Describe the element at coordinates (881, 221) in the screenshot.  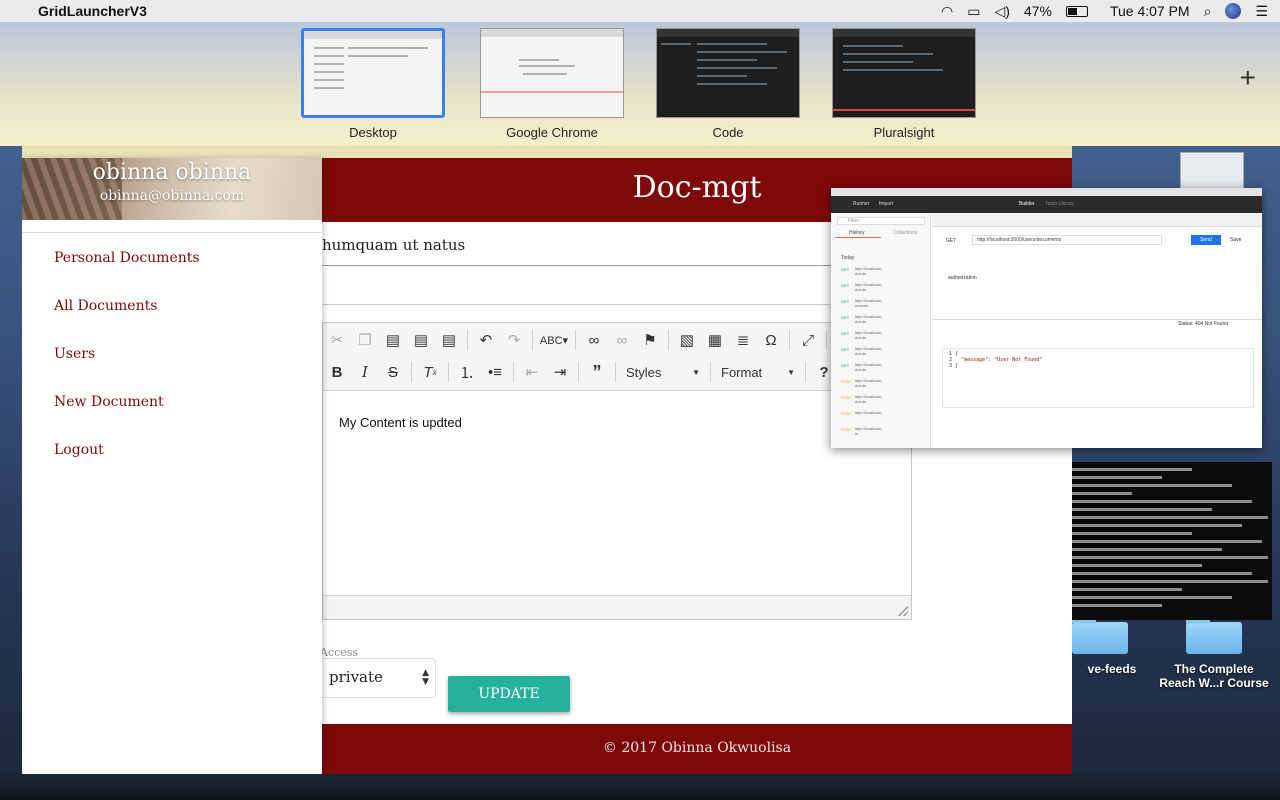
I see `postman-filter-input: Filter` at that location.